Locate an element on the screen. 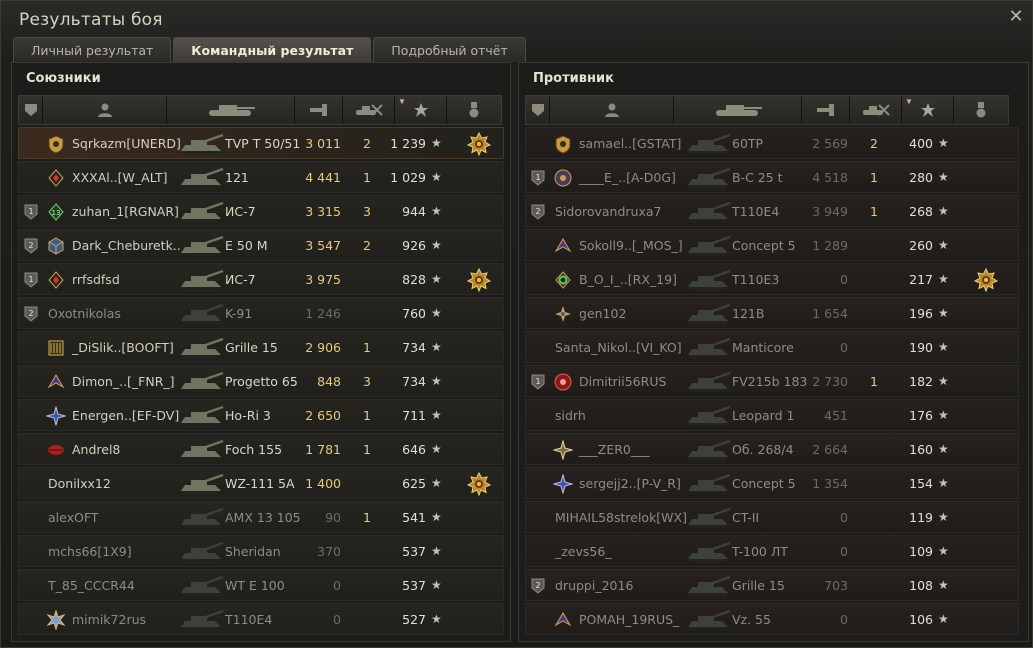 This screenshot has height=648, width=1033. ally-row: Energen..[EF-DV] Ho-Ri 3 2 650 1 711 ★ is located at coordinates (261, 415).